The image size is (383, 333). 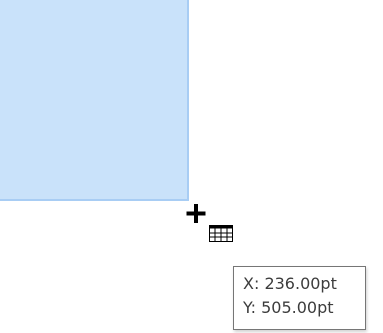 I want to click on x-coordinate-label: X: 236.00pt, so click(x=290, y=283).